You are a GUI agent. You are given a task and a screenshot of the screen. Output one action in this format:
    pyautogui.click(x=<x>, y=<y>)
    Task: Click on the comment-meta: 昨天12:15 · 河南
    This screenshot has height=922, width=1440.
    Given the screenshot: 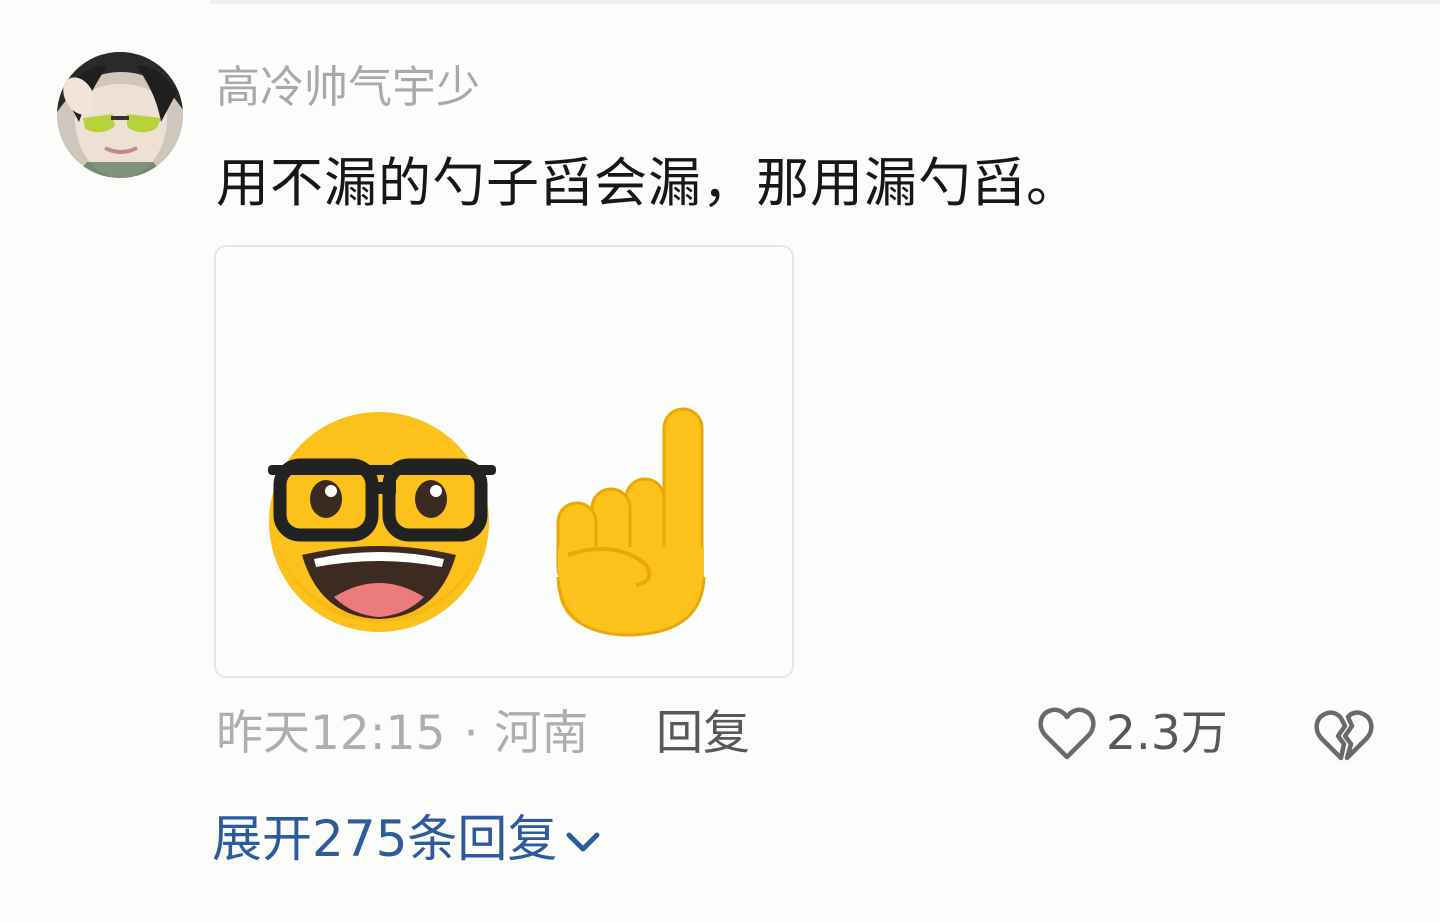 What is the action you would take?
    pyautogui.click(x=402, y=734)
    